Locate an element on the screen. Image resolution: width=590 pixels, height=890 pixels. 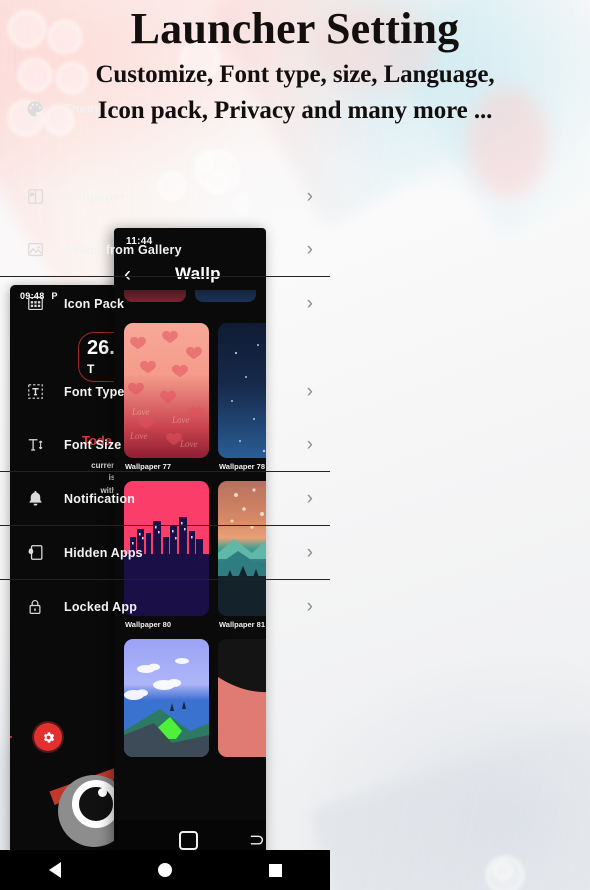
bell-icon is located at coordinates (35, 499).